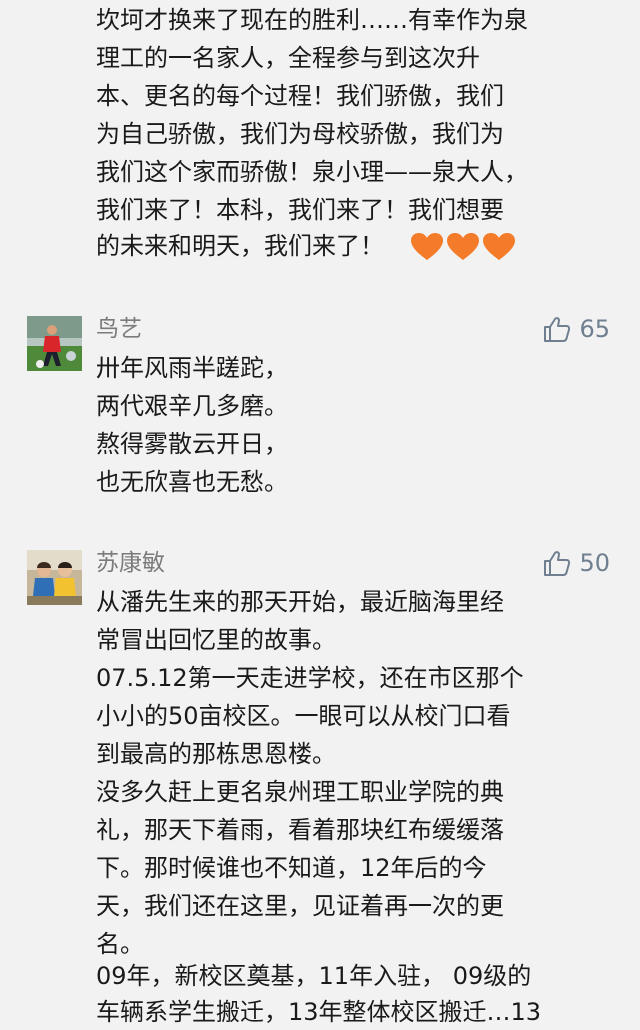 The height and width of the screenshot is (1030, 640). Describe the element at coordinates (192, 368) in the screenshot. I see `comment-text-line: 卅年风雨半蹉跎，` at that location.